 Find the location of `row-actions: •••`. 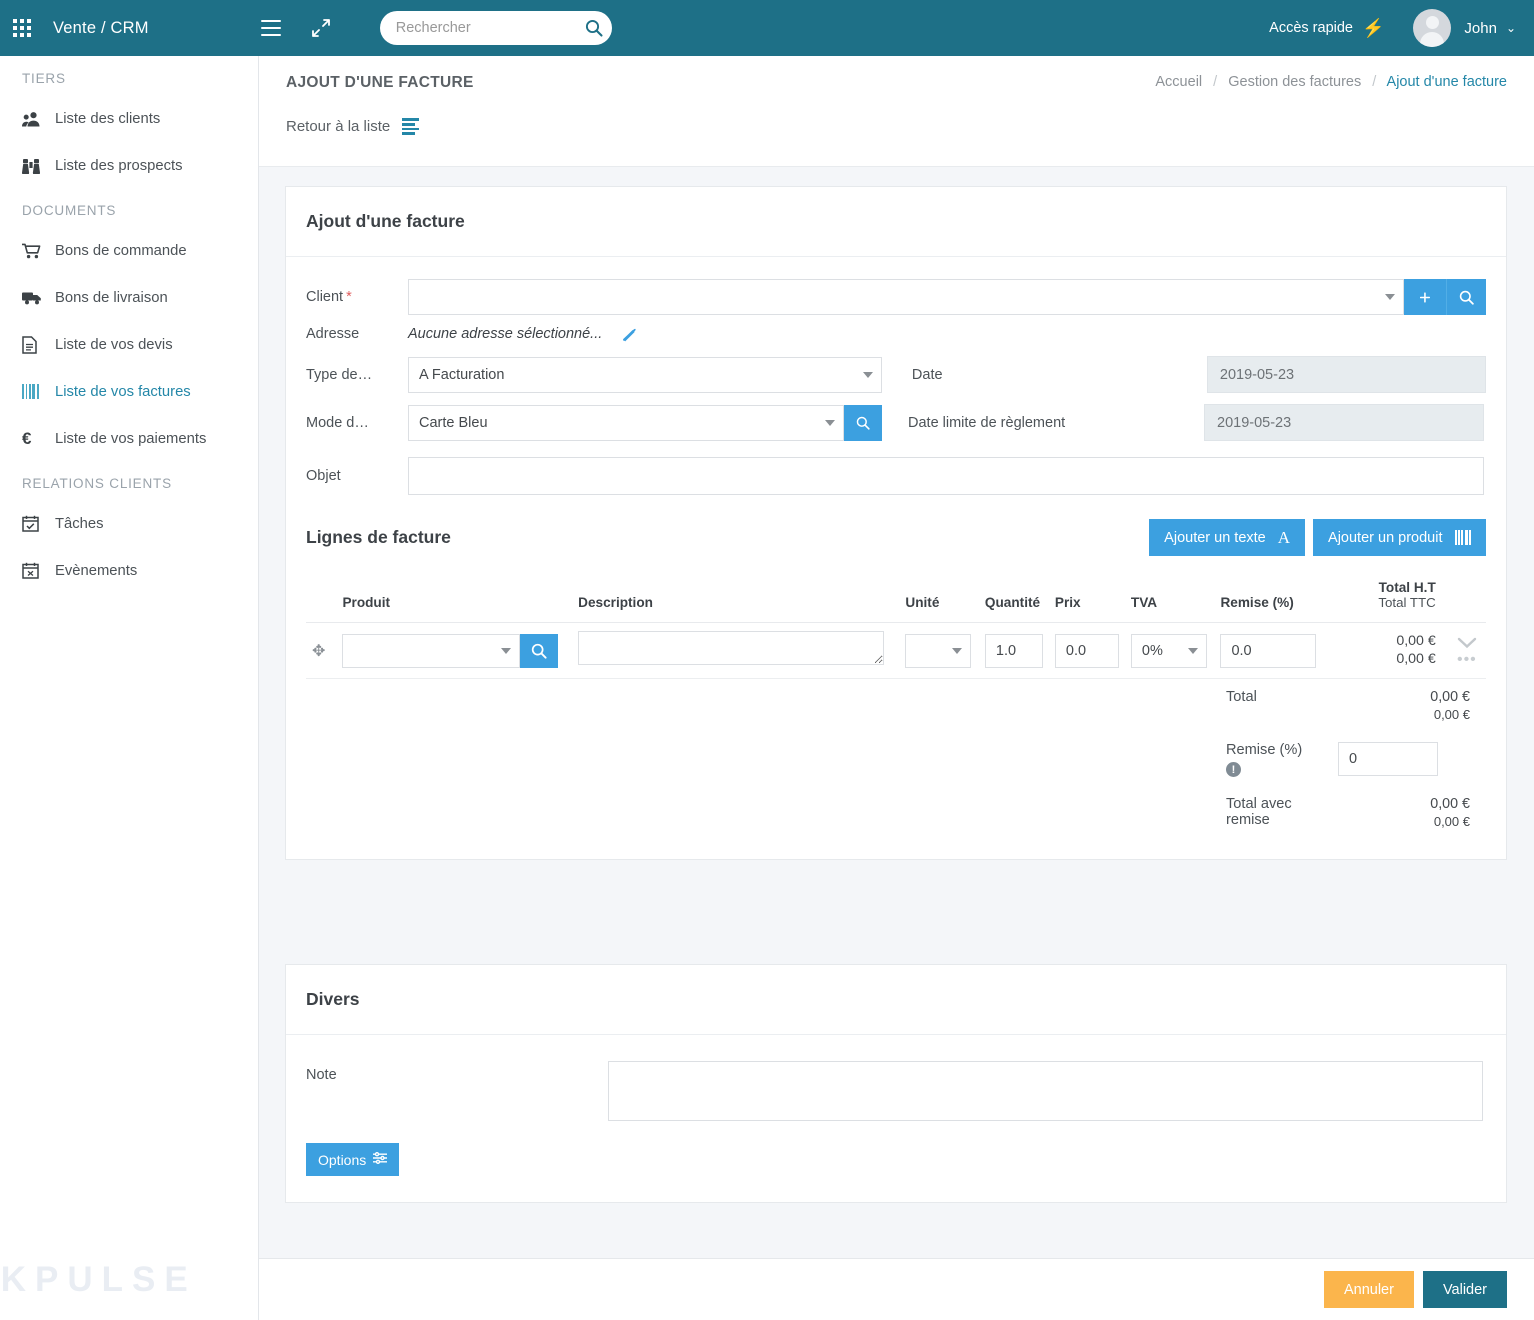

row-actions: ••• is located at coordinates (1464, 652).